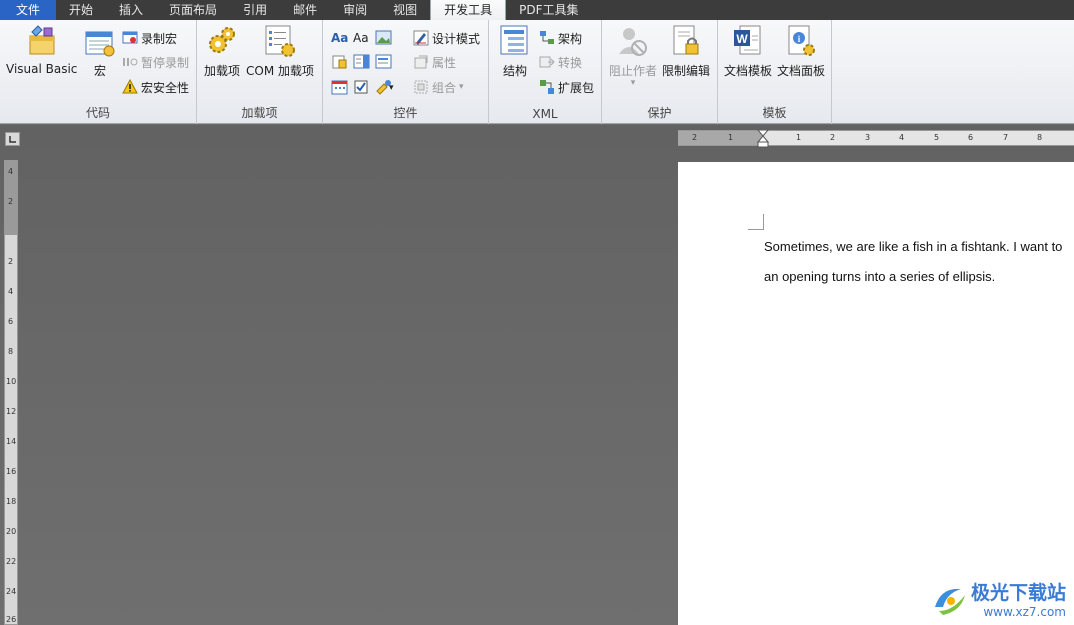  I want to click on expansion-pack-button: 扩展包, so click(566, 87).